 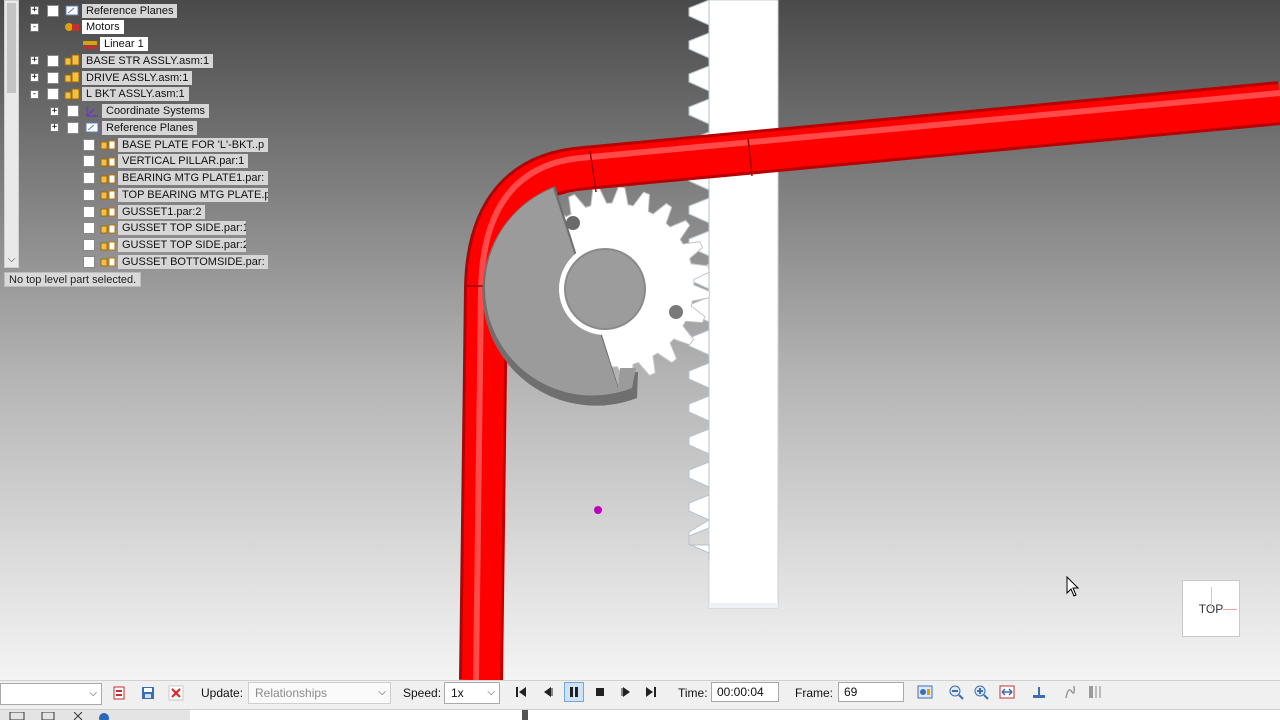 What do you see at coordinates (182, 228) in the screenshot?
I see `tree-item-label: GUSSET TOP SIDE.par:1` at bounding box center [182, 228].